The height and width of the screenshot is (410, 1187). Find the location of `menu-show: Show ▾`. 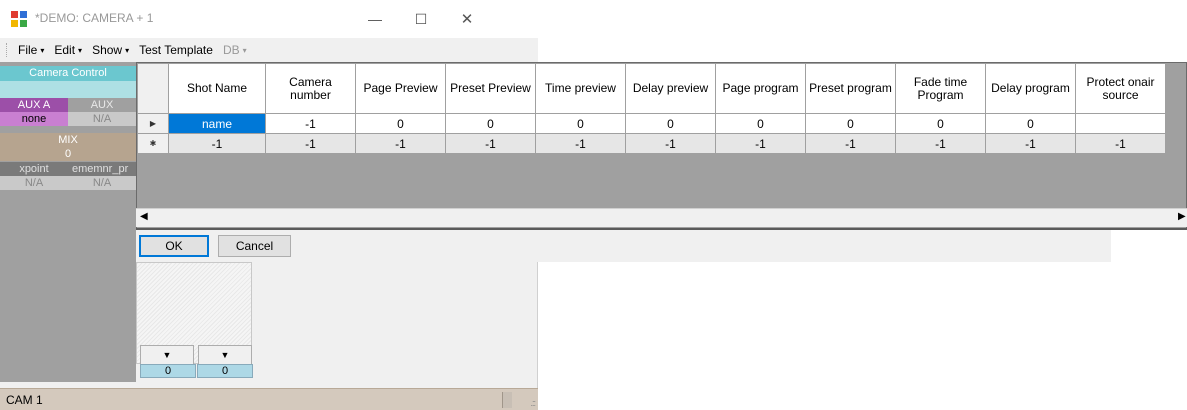

menu-show: Show ▾ is located at coordinates (110, 50).